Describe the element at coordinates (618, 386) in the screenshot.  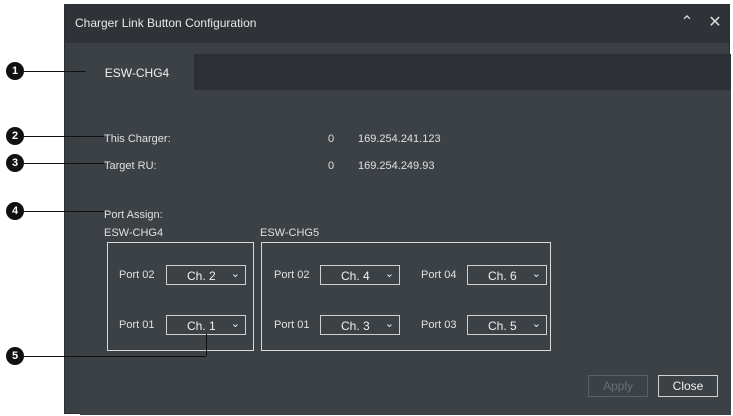
I see `apply-button: Apply` at that location.